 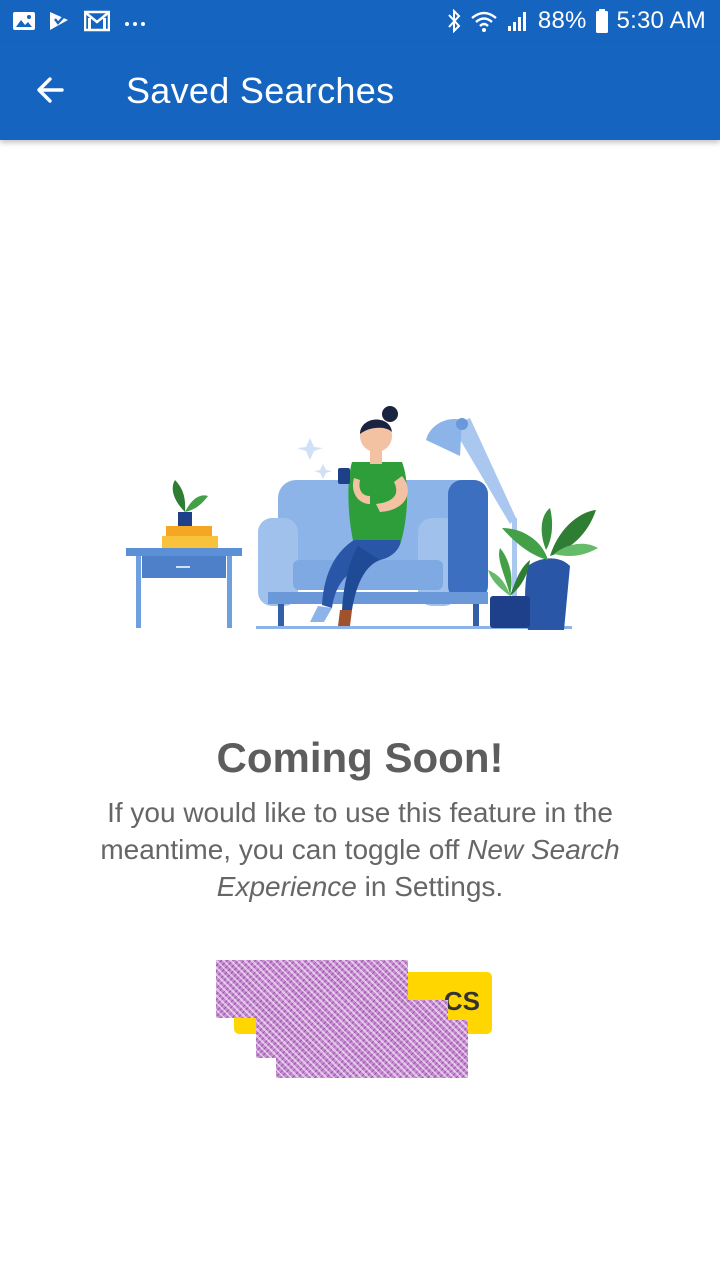 I want to click on back-button, so click(x=50, y=92).